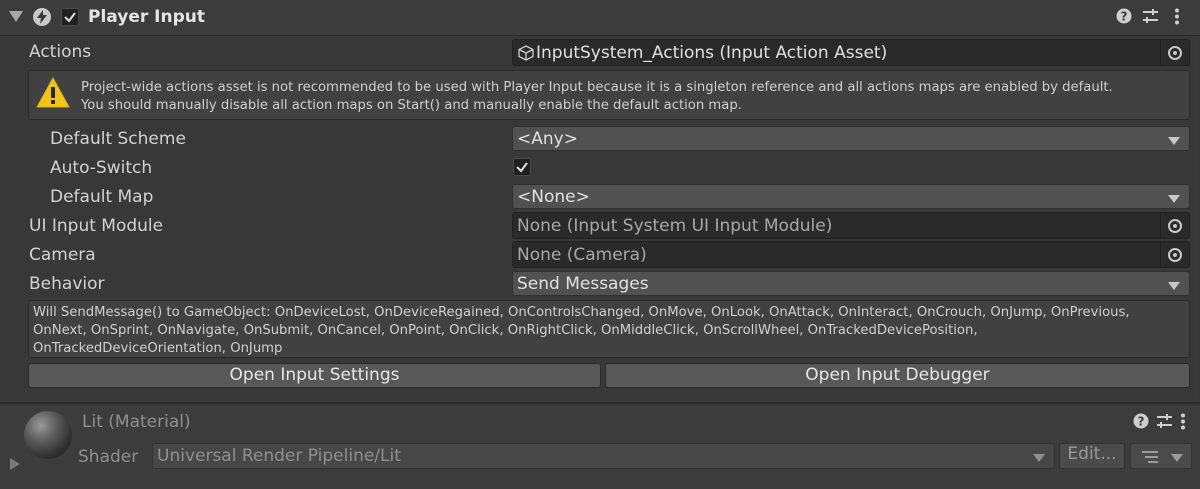 The image size is (1200, 489). Describe the element at coordinates (48, 435) in the screenshot. I see `material-preview-sphere` at that location.